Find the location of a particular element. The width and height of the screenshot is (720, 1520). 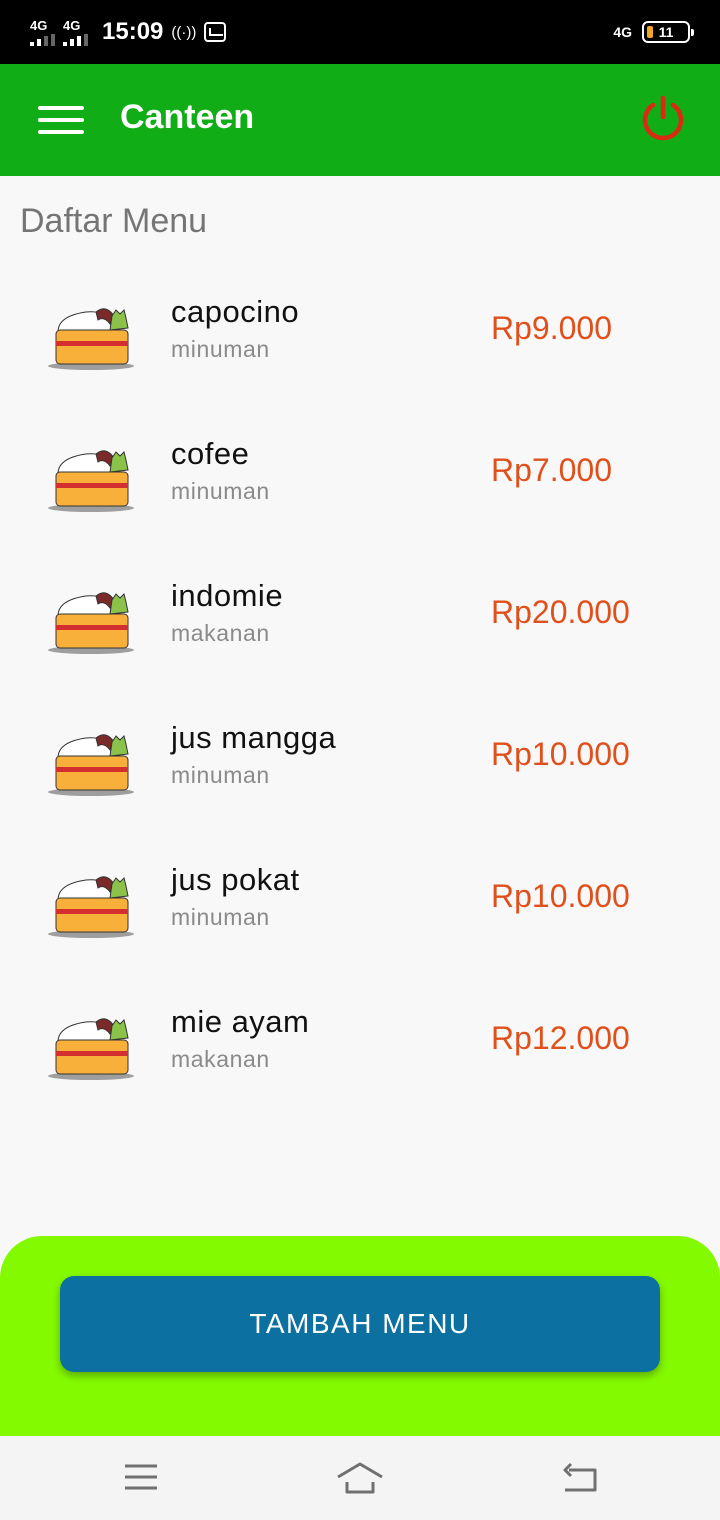

hotspot-icon: ((·)) is located at coordinates (184, 32).